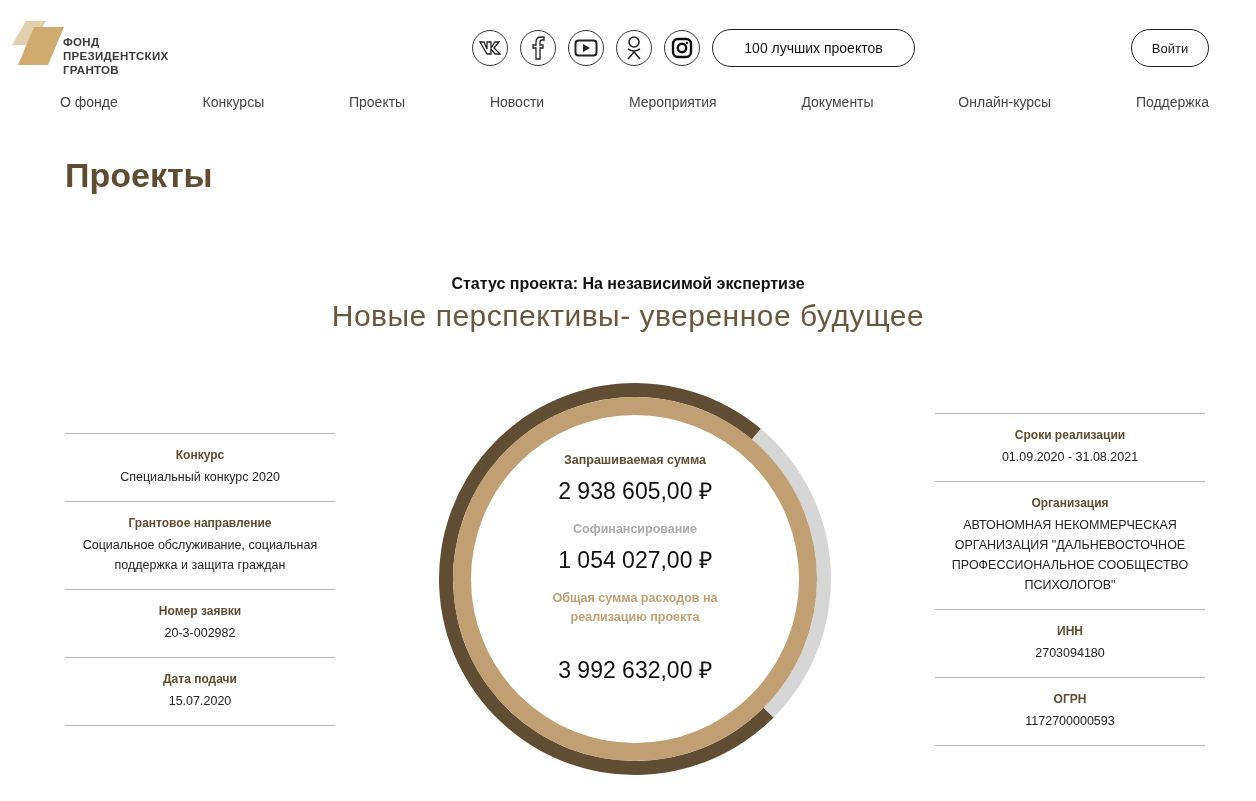 Image resolution: width=1256 pixels, height=801 pixels. Describe the element at coordinates (635, 670) in the screenshot. I see `amount-value: 3 992 632,00 ₽` at that location.